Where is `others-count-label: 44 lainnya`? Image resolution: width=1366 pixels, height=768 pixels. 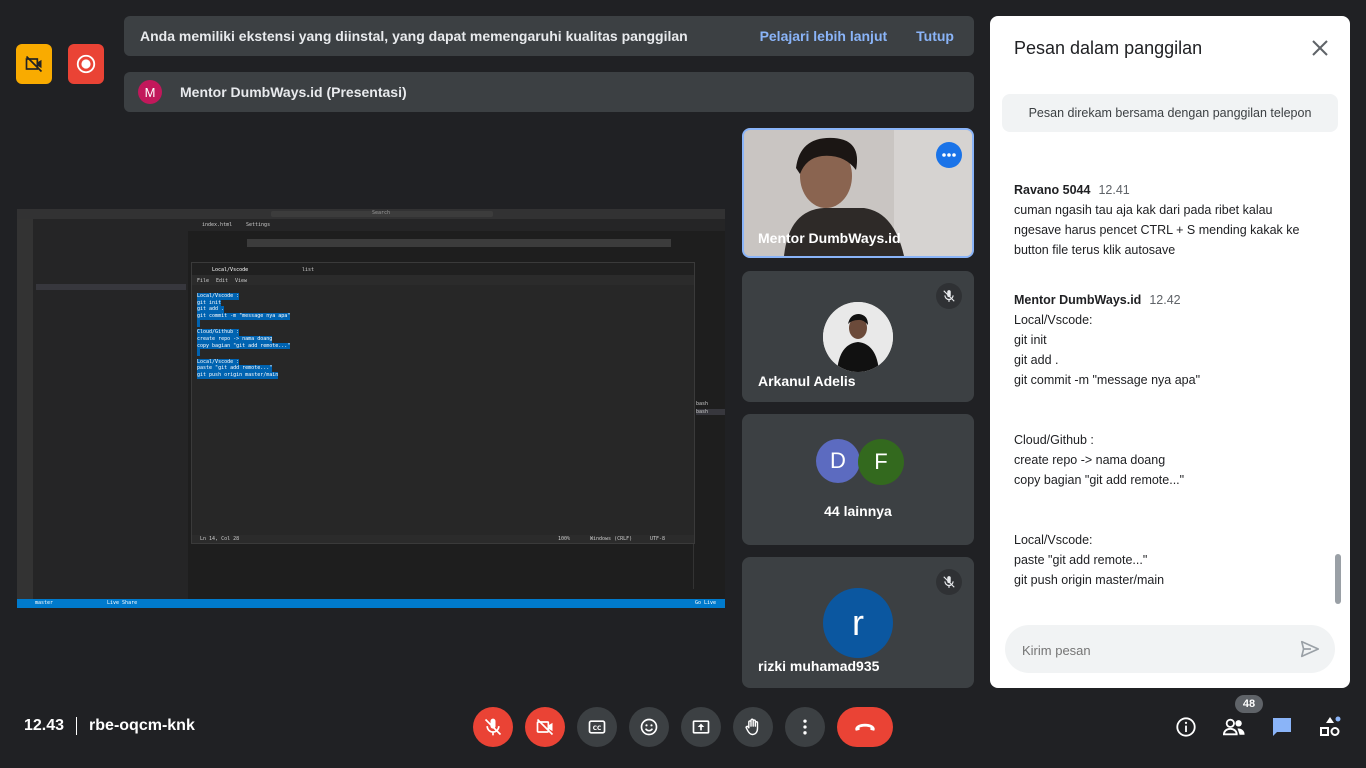 others-count-label: 44 lainnya is located at coordinates (858, 511).